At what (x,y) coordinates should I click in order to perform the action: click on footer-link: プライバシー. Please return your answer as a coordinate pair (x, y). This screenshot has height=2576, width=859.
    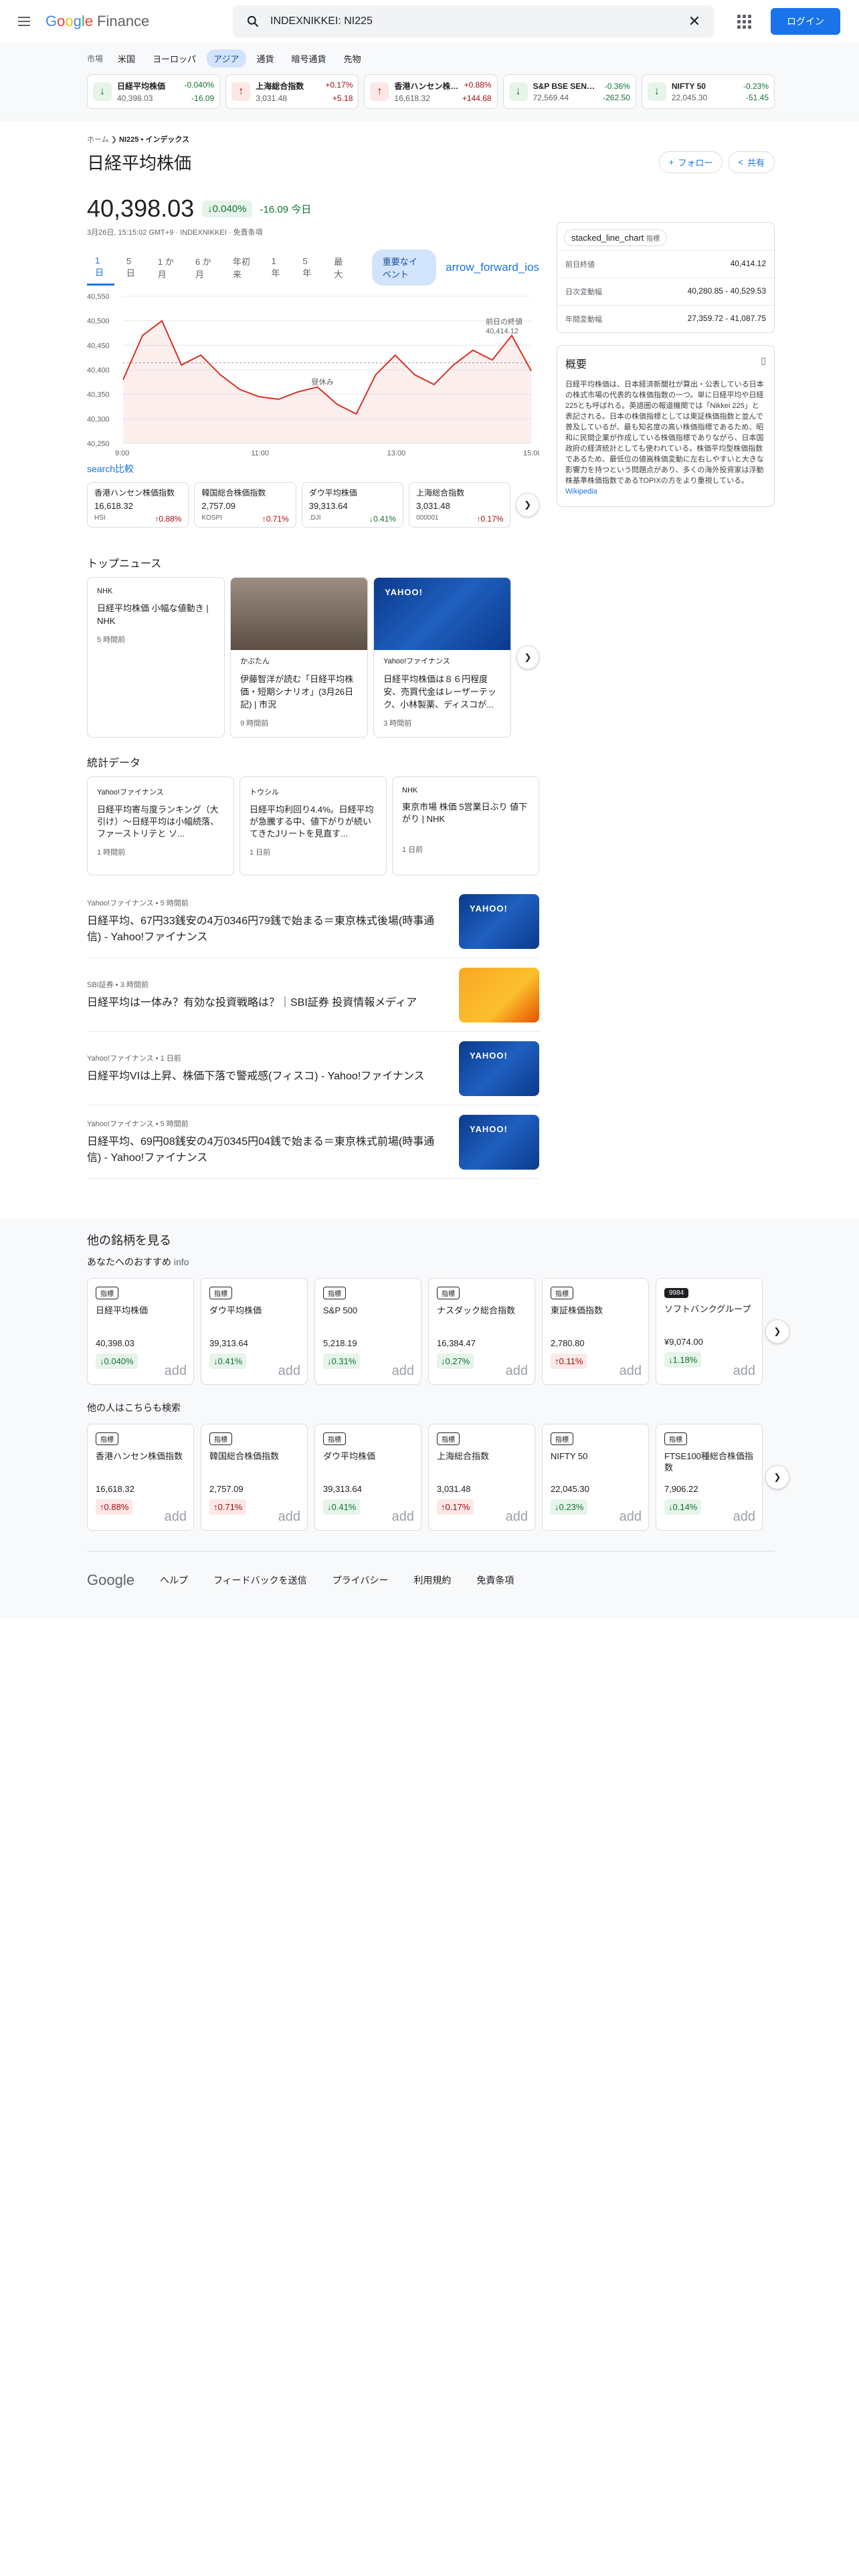
    Looking at the image, I should click on (361, 1580).